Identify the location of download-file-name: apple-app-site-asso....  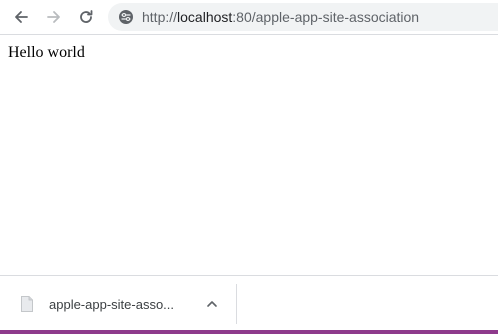
(112, 304).